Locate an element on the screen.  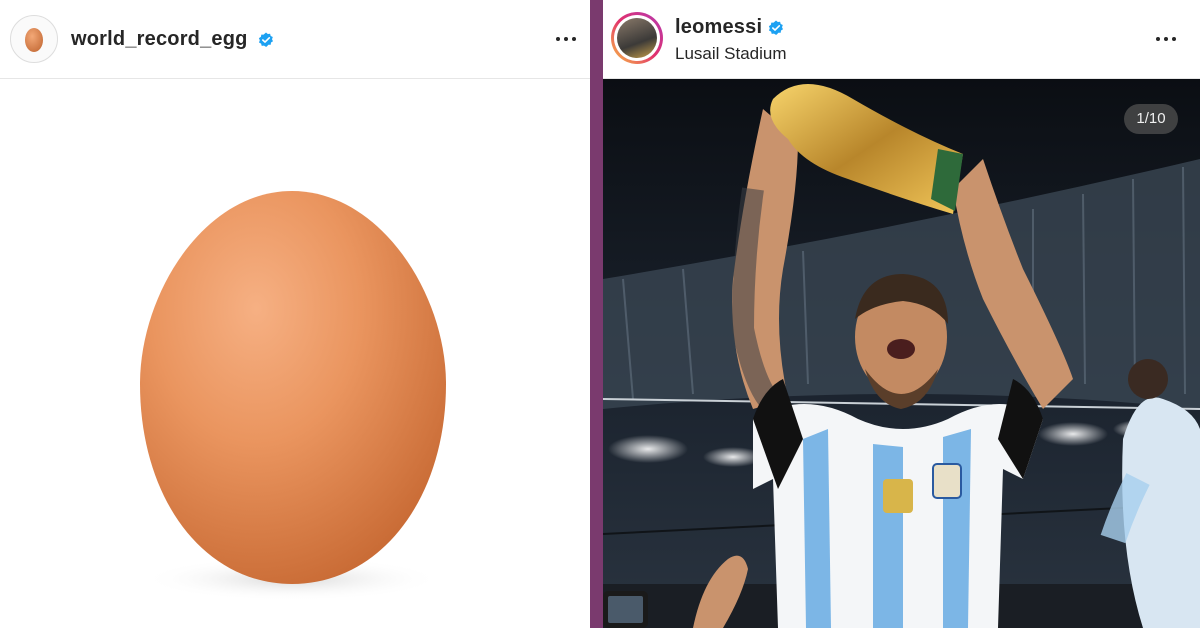
panel-divider is located at coordinates (596, 314).